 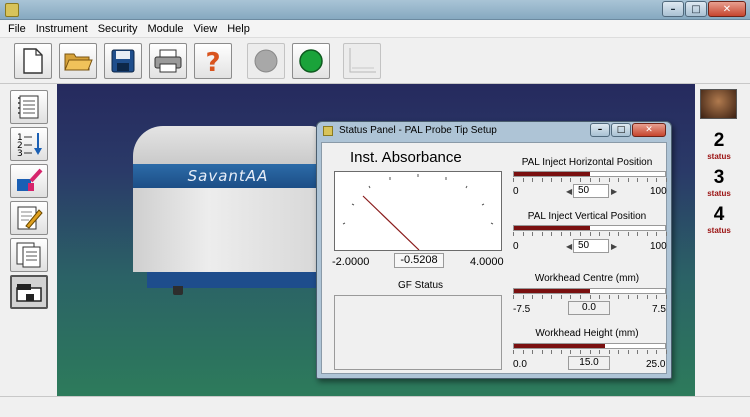 What do you see at coordinates (418, 212) in the screenshot?
I see `gauge-dial` at bounding box center [418, 212].